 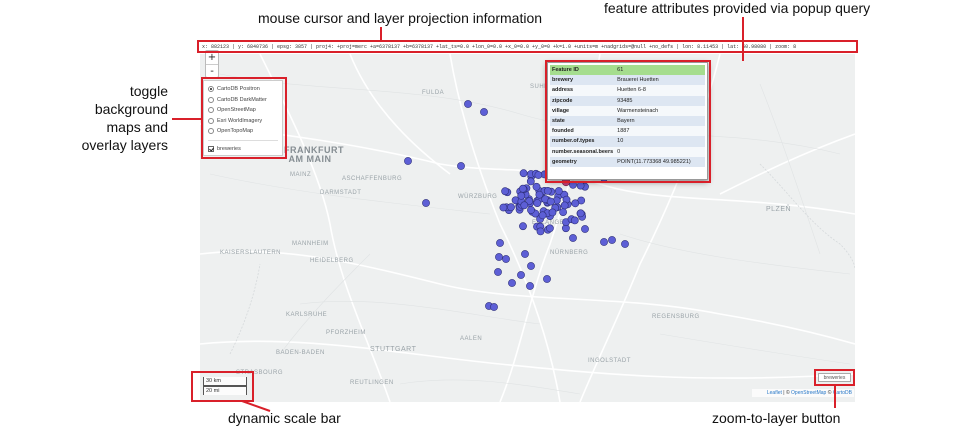 I want to click on map-attribution: Leaflet | © OpenStreetMap © CartoDB, so click(x=803, y=393).